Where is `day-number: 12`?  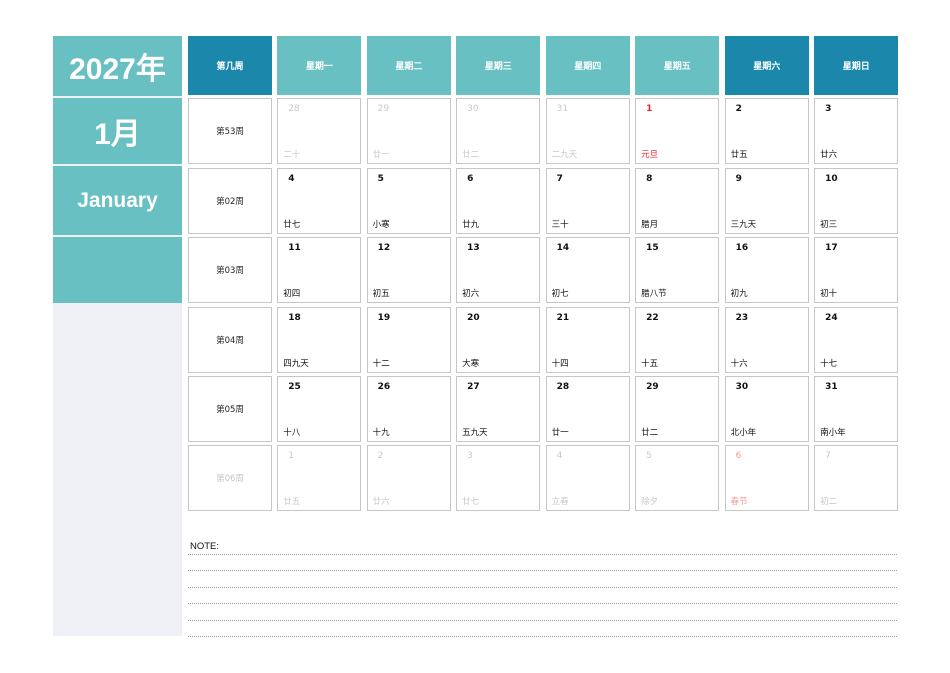
day-number: 12 is located at coordinates (384, 248).